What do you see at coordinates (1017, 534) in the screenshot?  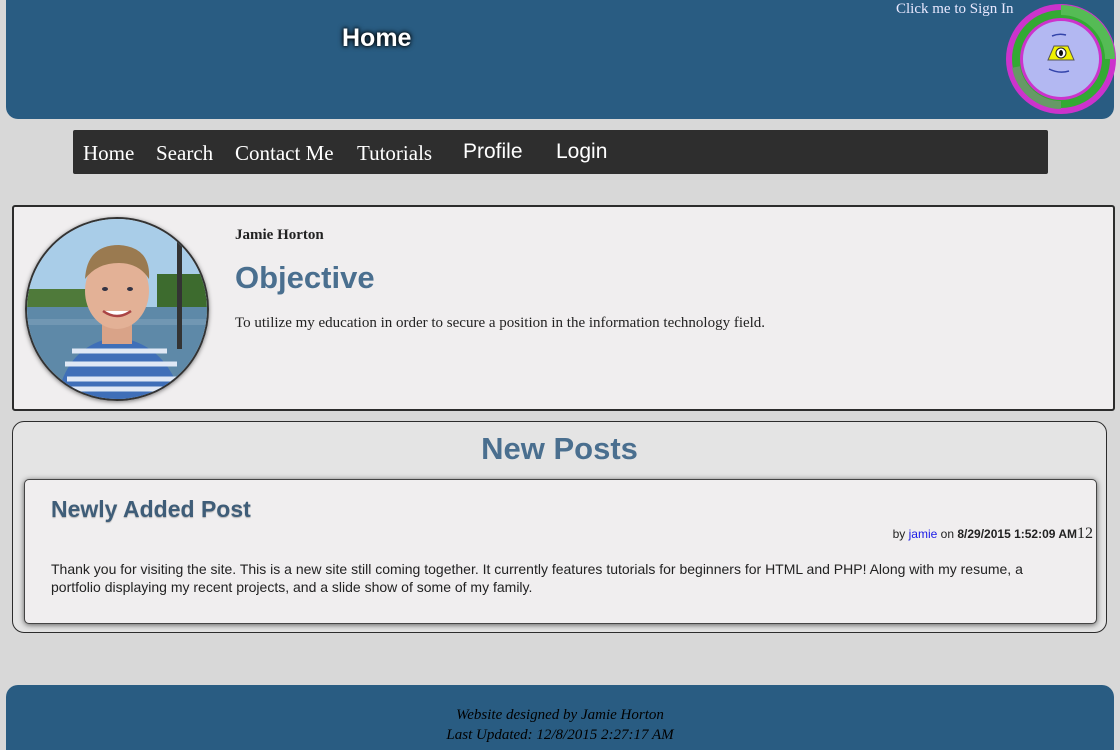 I see `post-date: 8/29/2015 1:52:09 AM` at bounding box center [1017, 534].